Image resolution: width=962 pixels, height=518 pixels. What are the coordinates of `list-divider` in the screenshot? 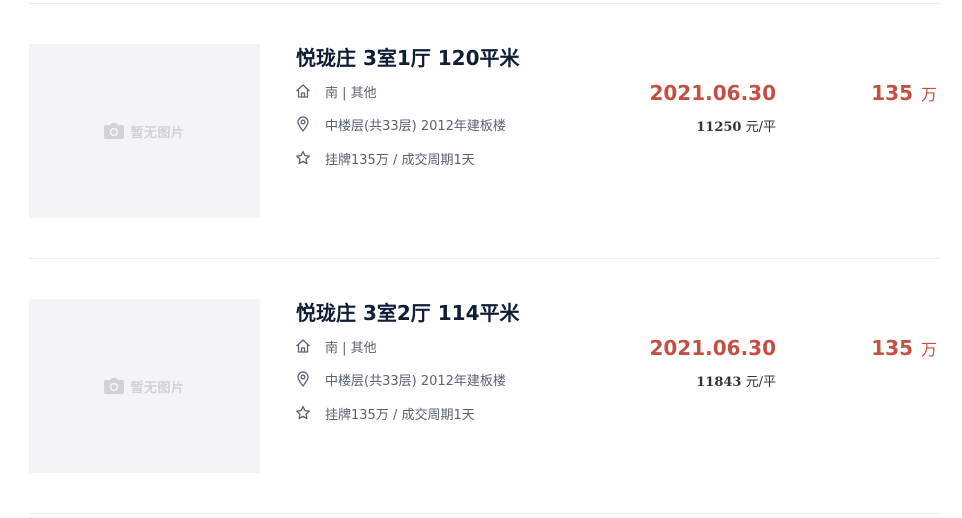 It's located at (484, 258).